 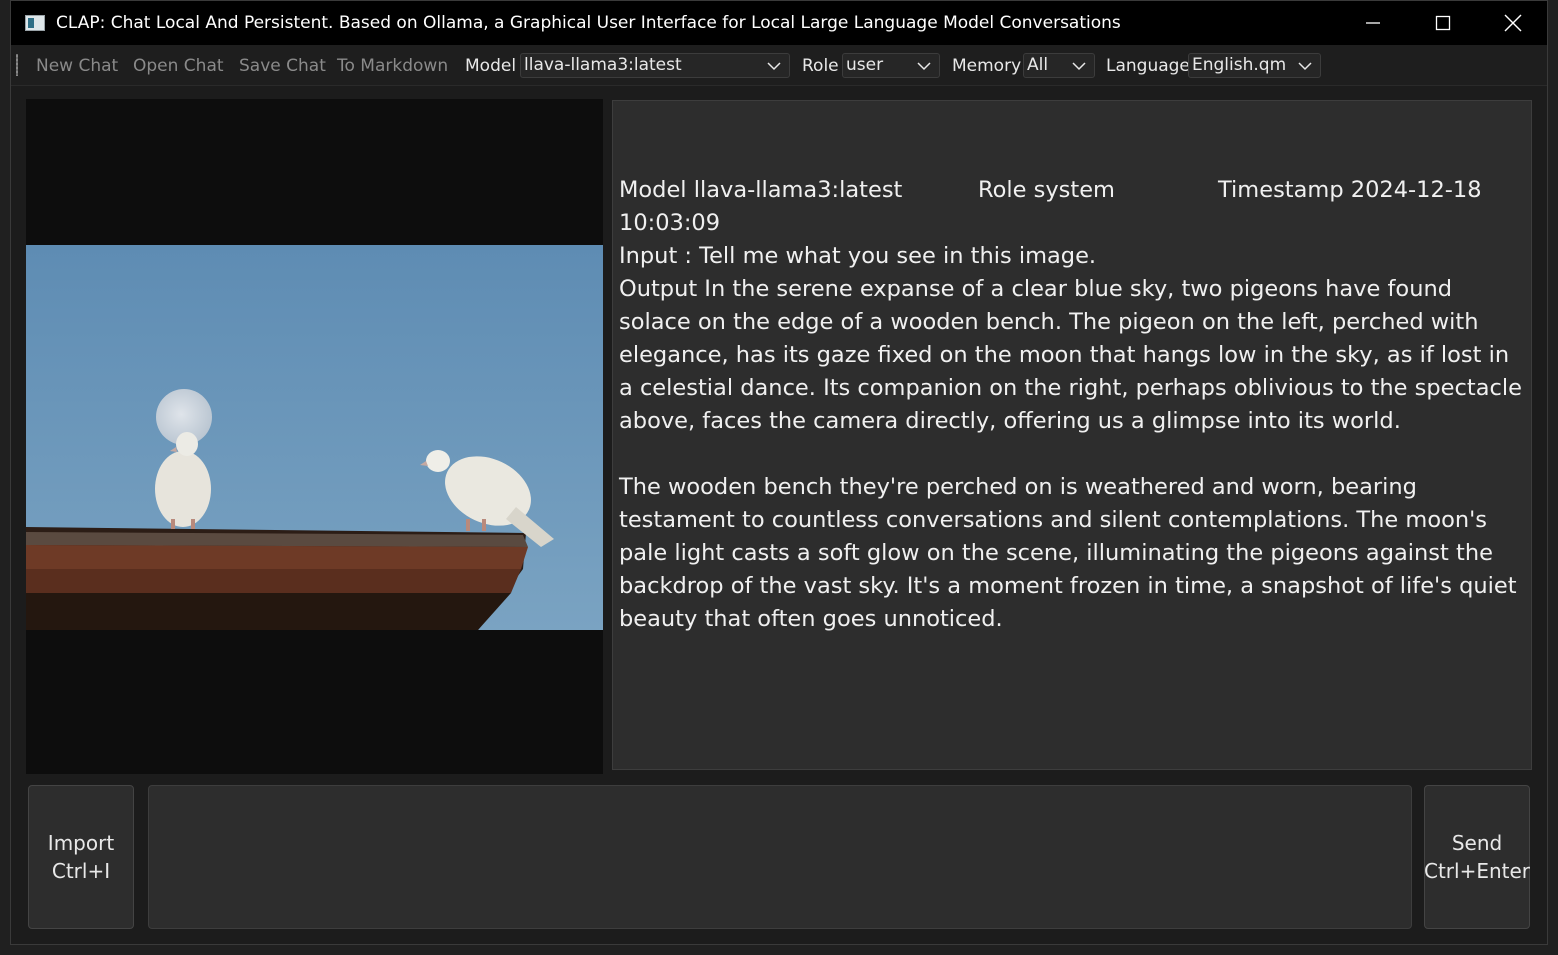 I want to click on model-select-value: llava-llama3:latest, so click(x=603, y=65).